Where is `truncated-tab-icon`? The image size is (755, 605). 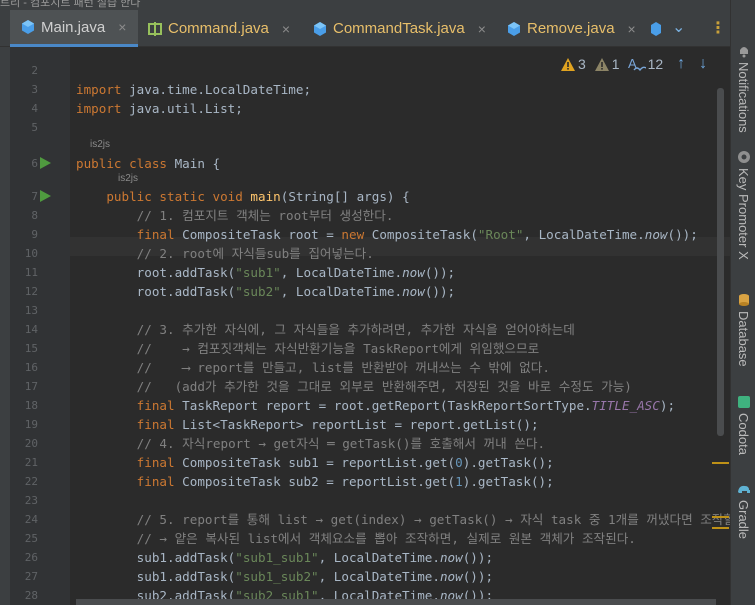 truncated-tab-icon is located at coordinates (656, 29).